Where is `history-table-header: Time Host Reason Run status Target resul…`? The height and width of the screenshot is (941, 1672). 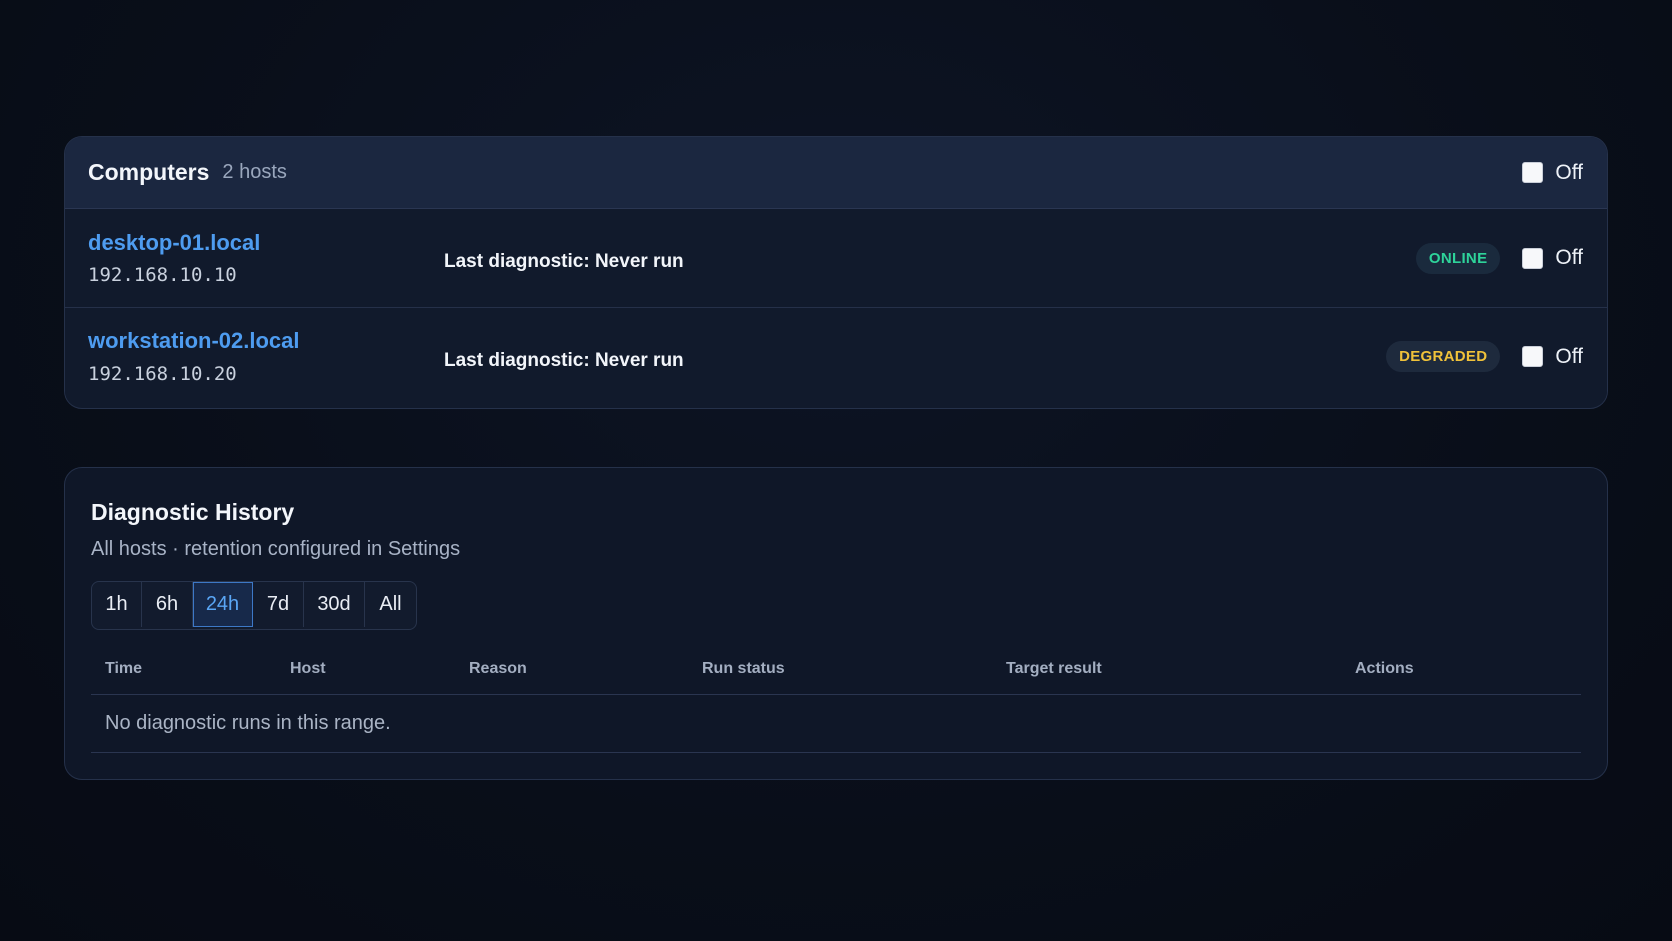
history-table-header: Time Host Reason Run status Target resul… is located at coordinates (836, 668).